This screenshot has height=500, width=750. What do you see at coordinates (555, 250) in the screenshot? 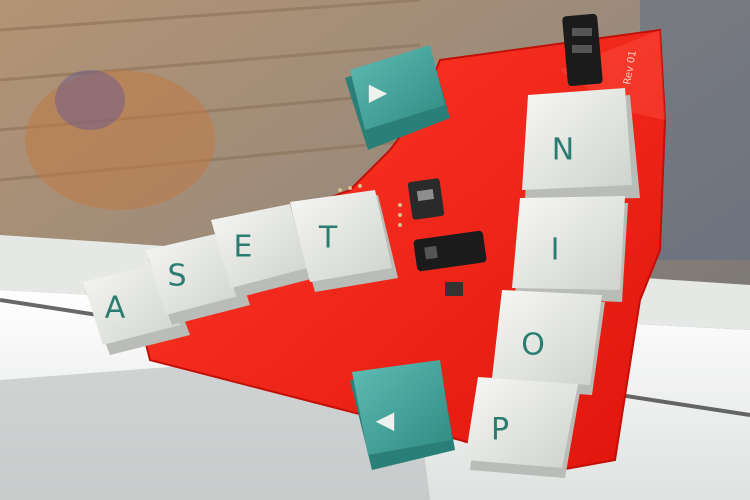
I see `svg-text: I` at bounding box center [555, 250].